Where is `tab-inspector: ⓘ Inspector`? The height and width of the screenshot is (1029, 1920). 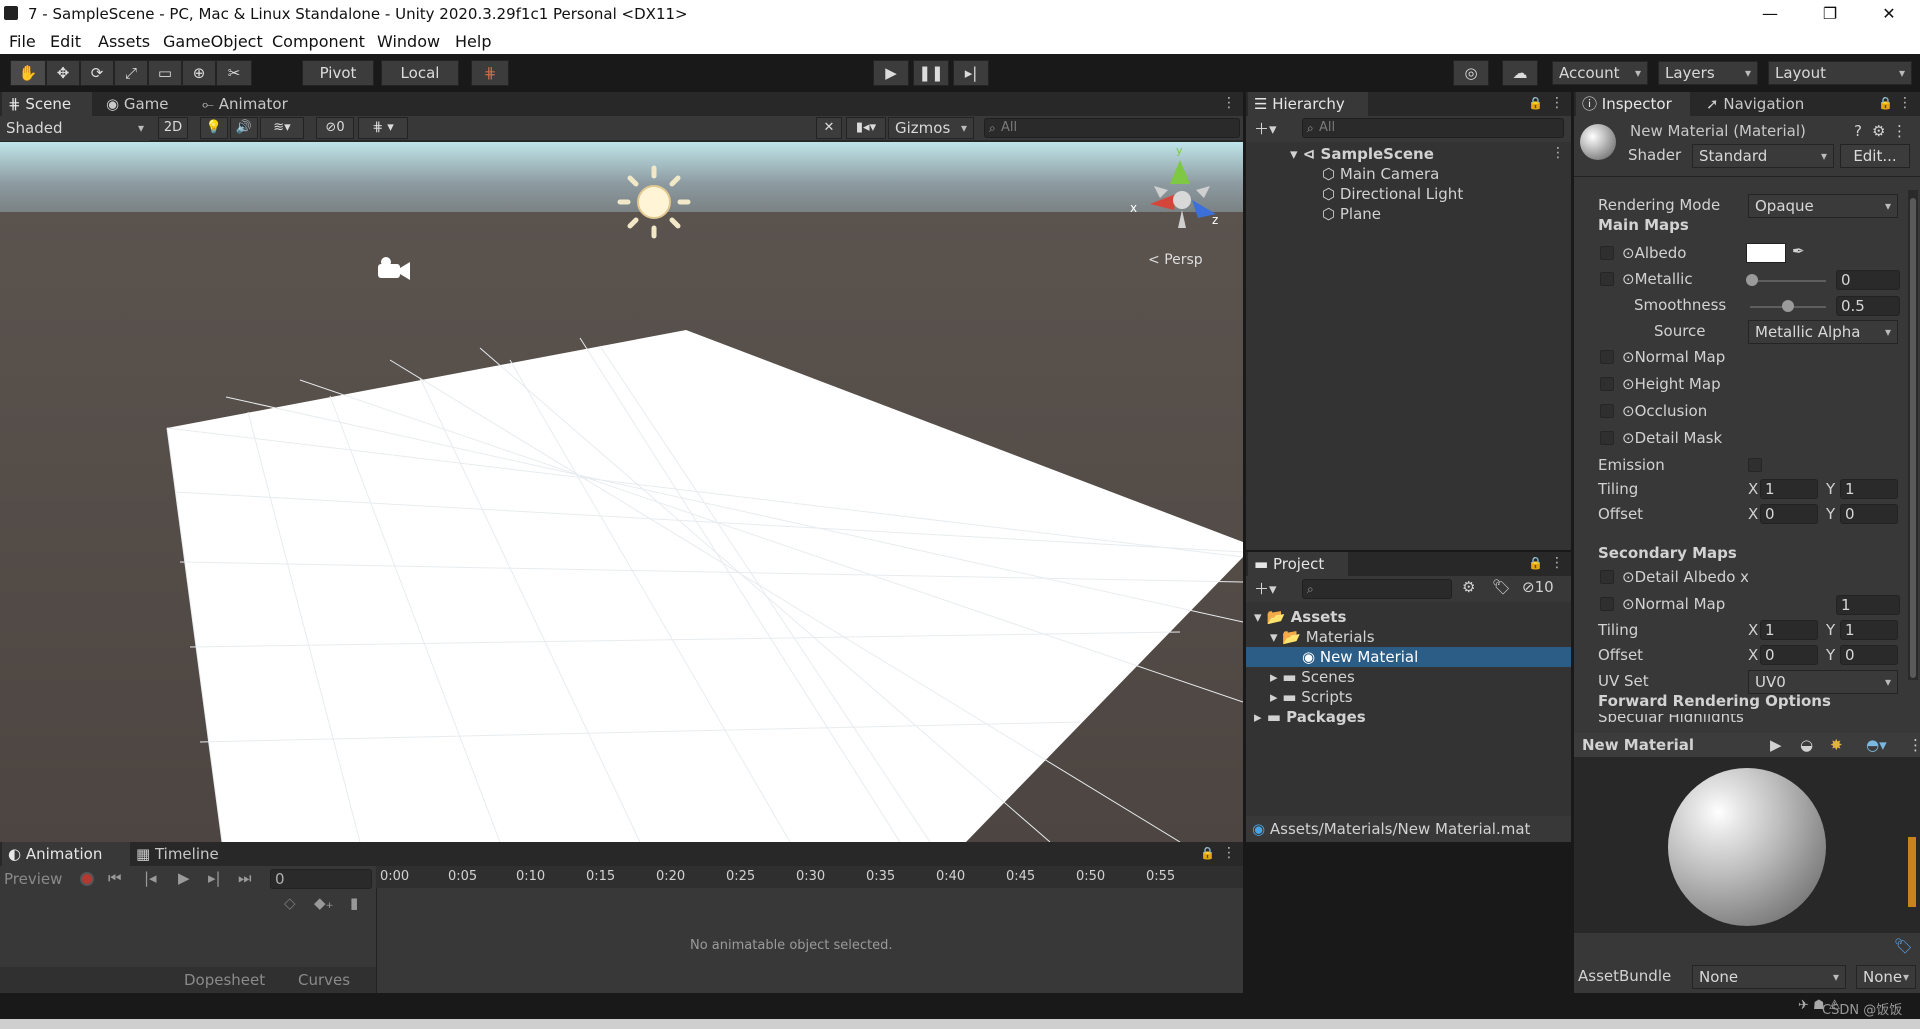
tab-inspector: ⓘ Inspector is located at coordinates (1633, 104).